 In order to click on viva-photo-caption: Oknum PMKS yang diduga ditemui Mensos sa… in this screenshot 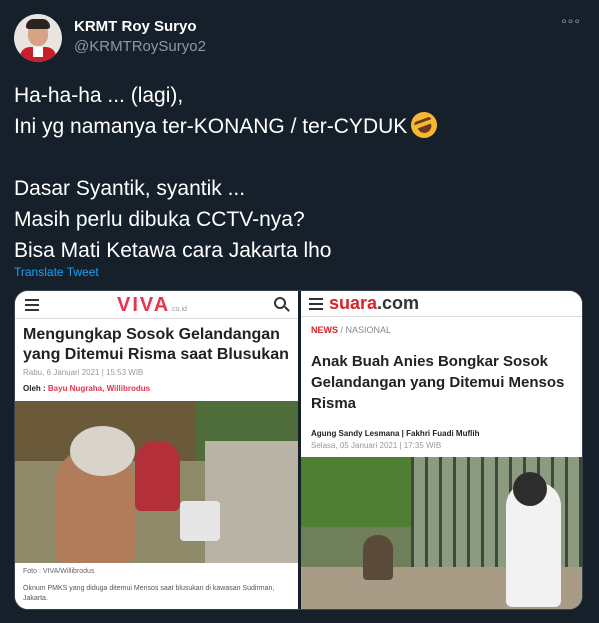, I will do `click(149, 593)`.